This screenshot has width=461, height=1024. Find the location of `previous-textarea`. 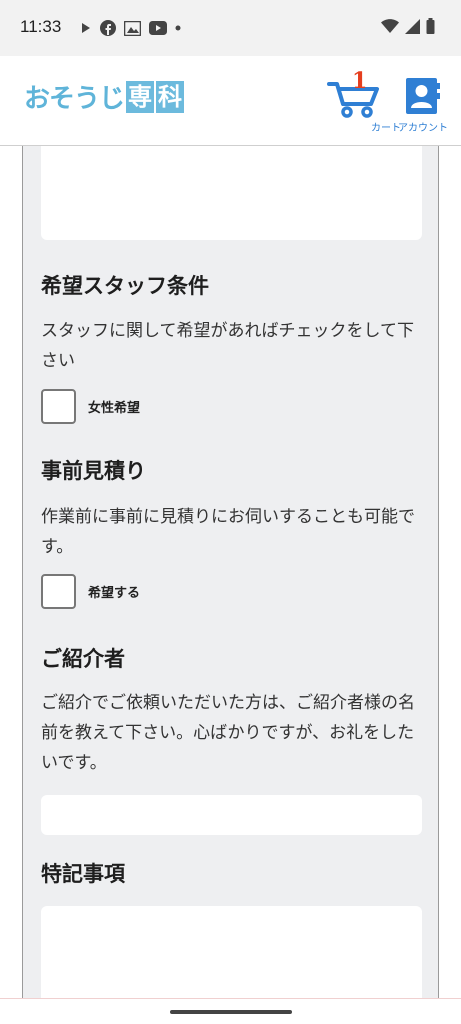

previous-textarea is located at coordinates (231, 193).